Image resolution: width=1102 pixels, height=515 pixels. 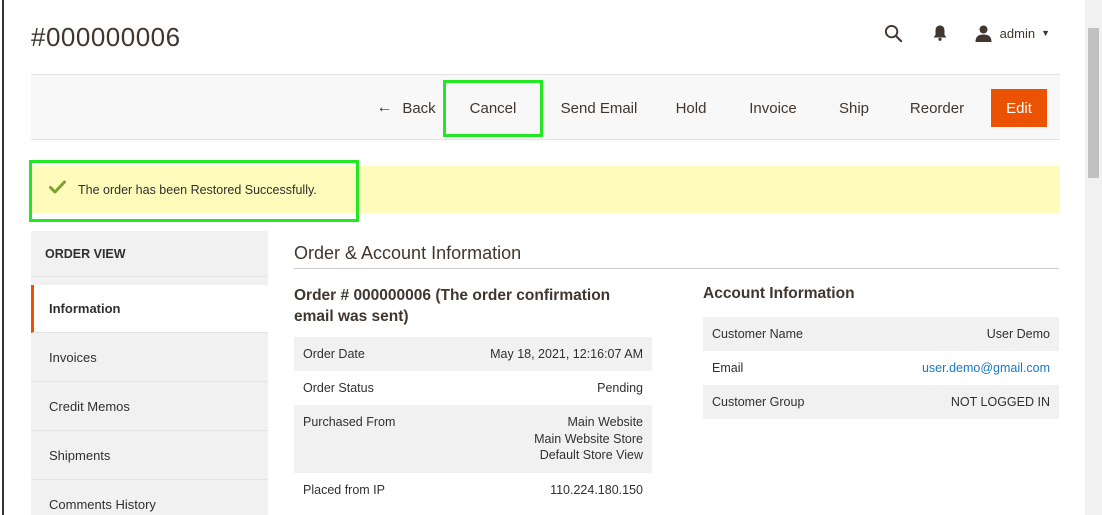 What do you see at coordinates (940, 33) in the screenshot?
I see `bell-icon` at bounding box center [940, 33].